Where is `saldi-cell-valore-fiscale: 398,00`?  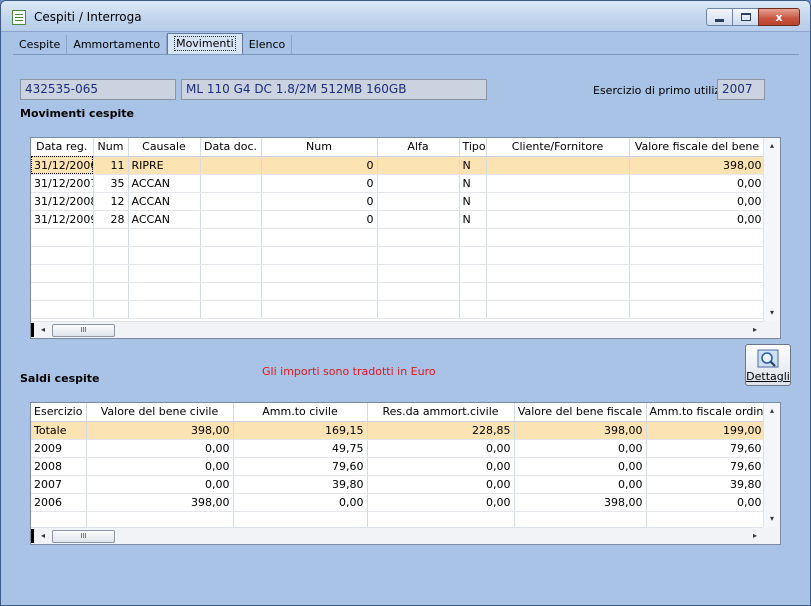 saldi-cell-valore-fiscale: 398,00 is located at coordinates (580, 502).